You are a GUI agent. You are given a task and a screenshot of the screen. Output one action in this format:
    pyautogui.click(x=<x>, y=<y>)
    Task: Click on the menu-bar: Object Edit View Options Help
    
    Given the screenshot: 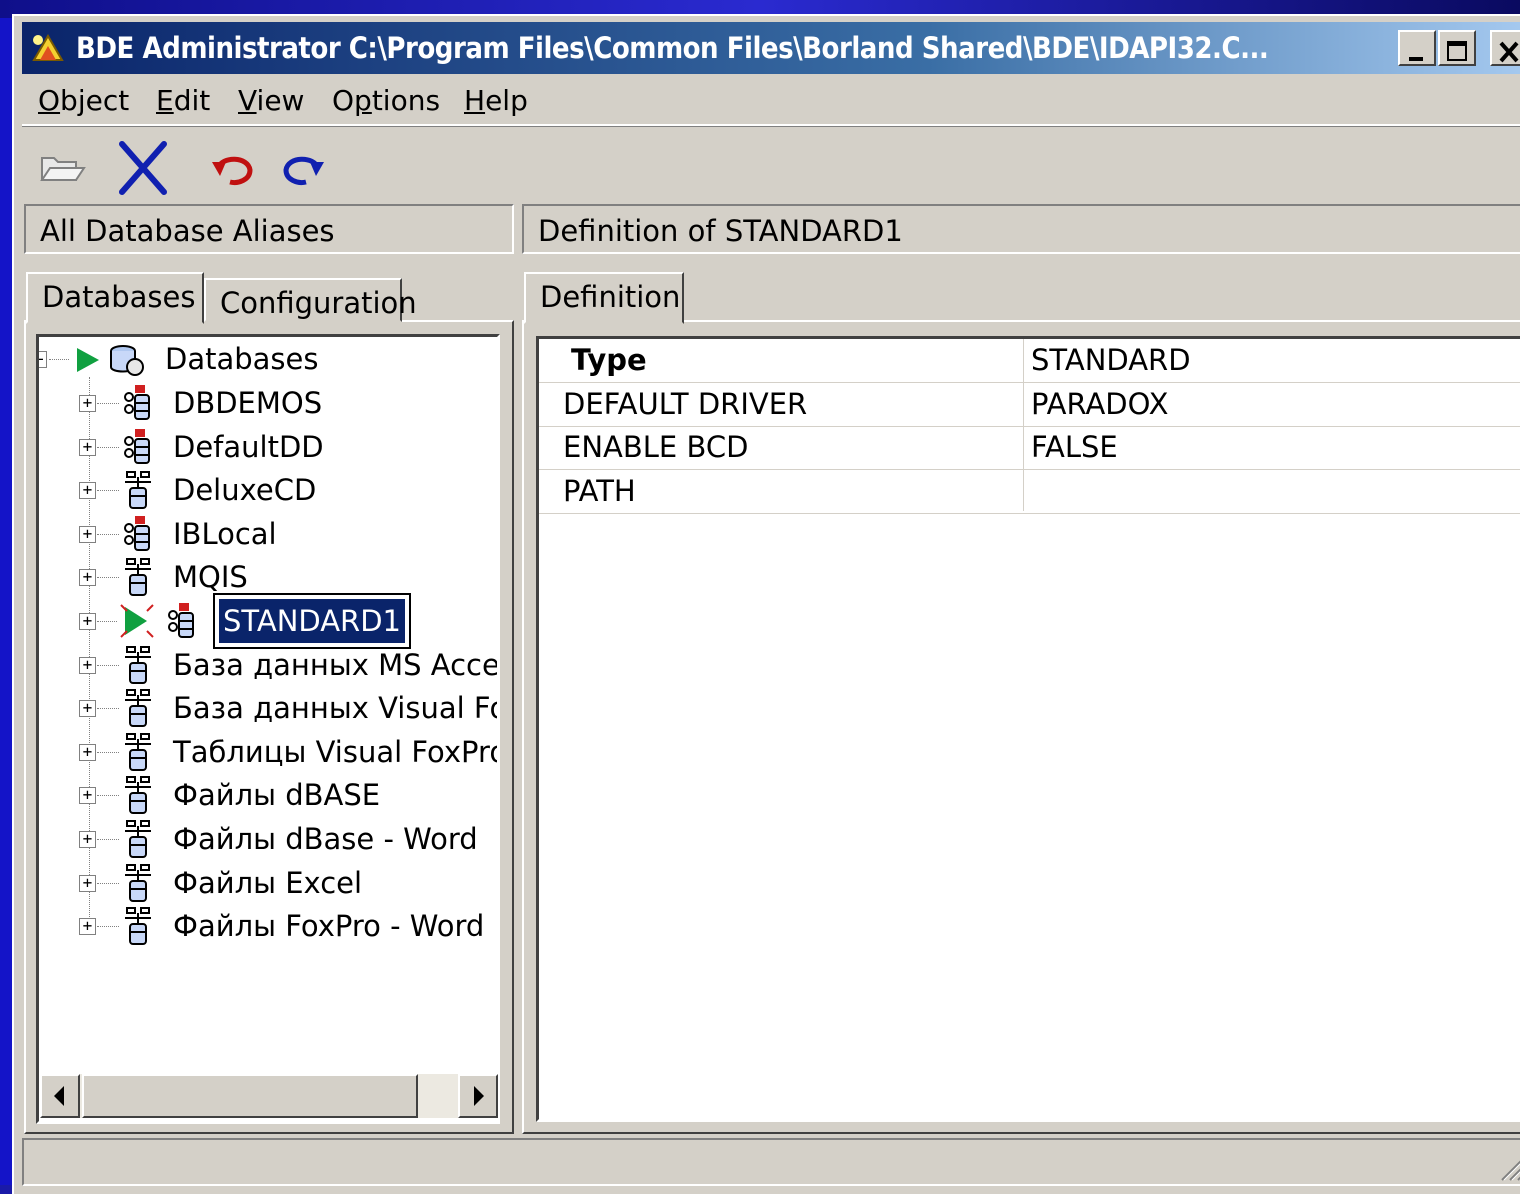 What is the action you would take?
    pyautogui.click(x=771, y=102)
    